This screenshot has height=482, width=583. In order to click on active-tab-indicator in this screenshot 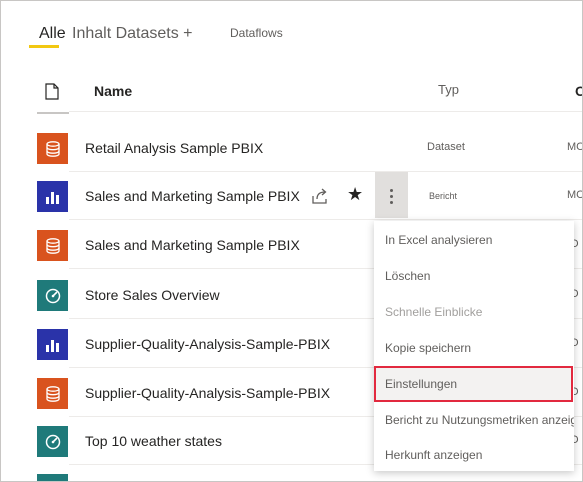, I will do `click(44, 46)`.